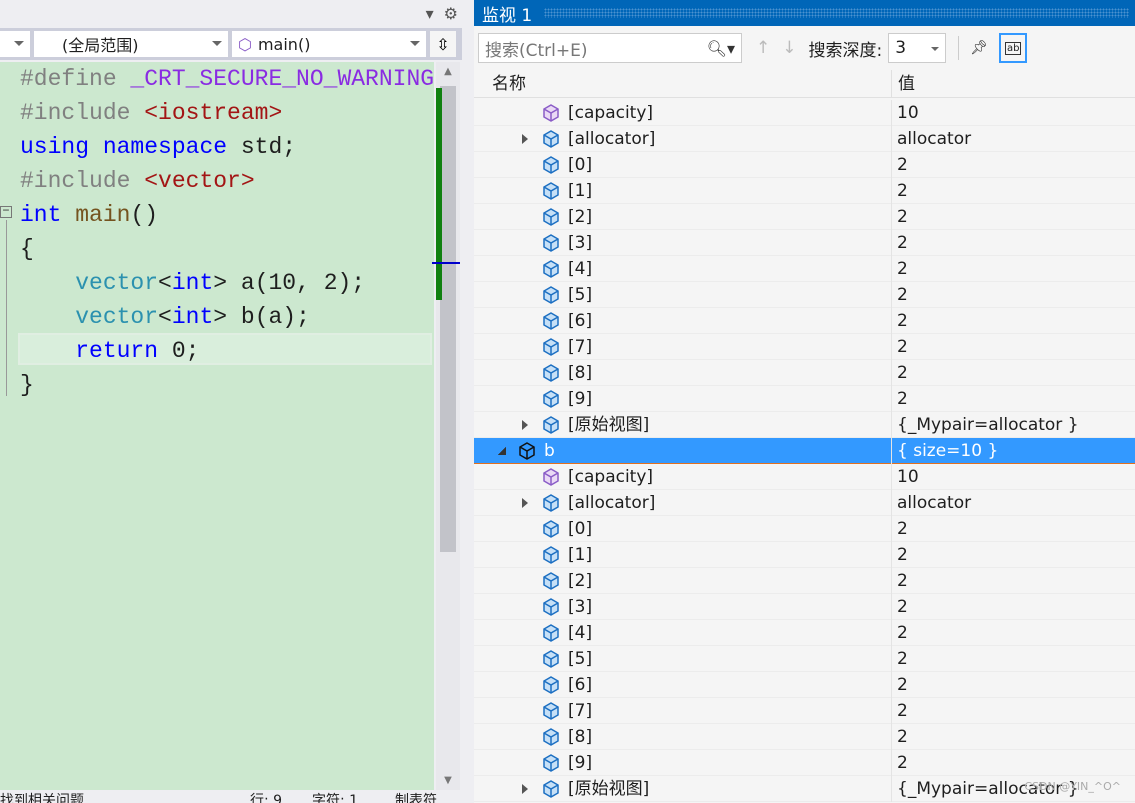  Describe the element at coordinates (580, 269) in the screenshot. I see `row-name: [4]` at that location.